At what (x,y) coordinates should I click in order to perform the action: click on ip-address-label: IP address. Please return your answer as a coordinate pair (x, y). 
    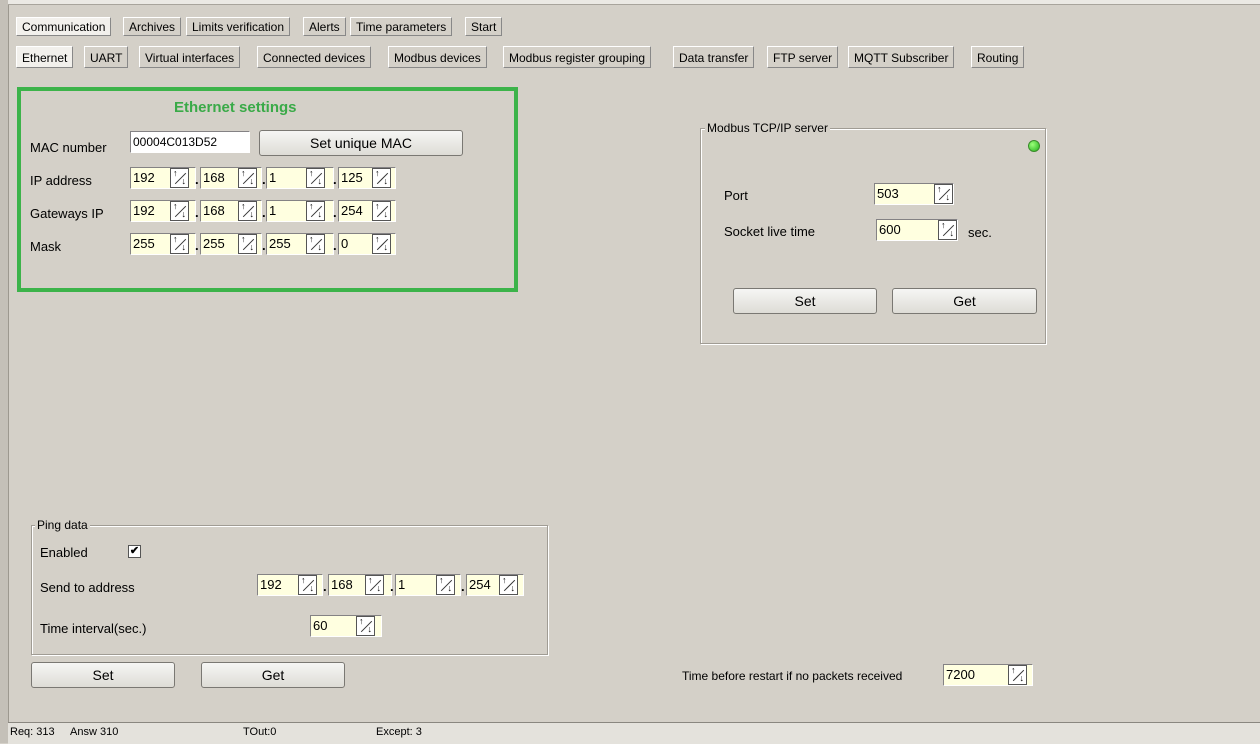
    Looking at the image, I should click on (61, 180).